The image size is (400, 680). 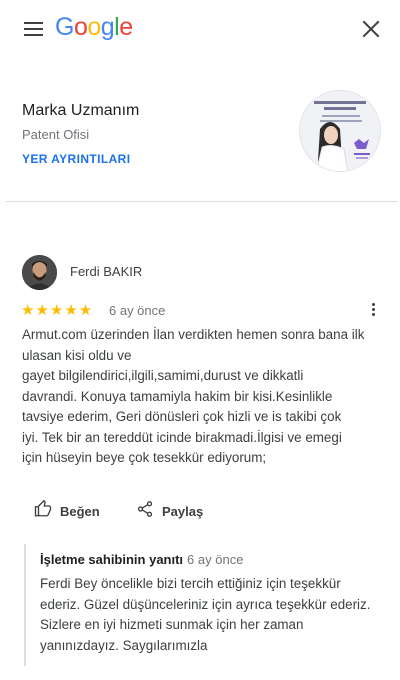 I want to click on share-button: Paylaş, so click(x=169, y=511).